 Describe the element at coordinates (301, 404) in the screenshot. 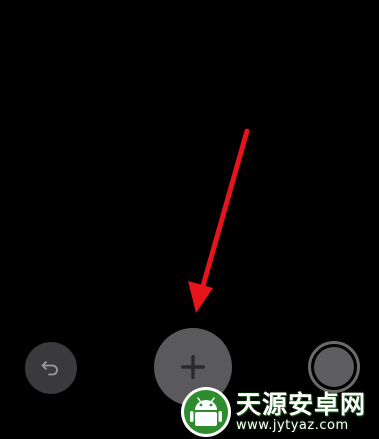

I see `watermark-title: 天源安卓网` at that location.